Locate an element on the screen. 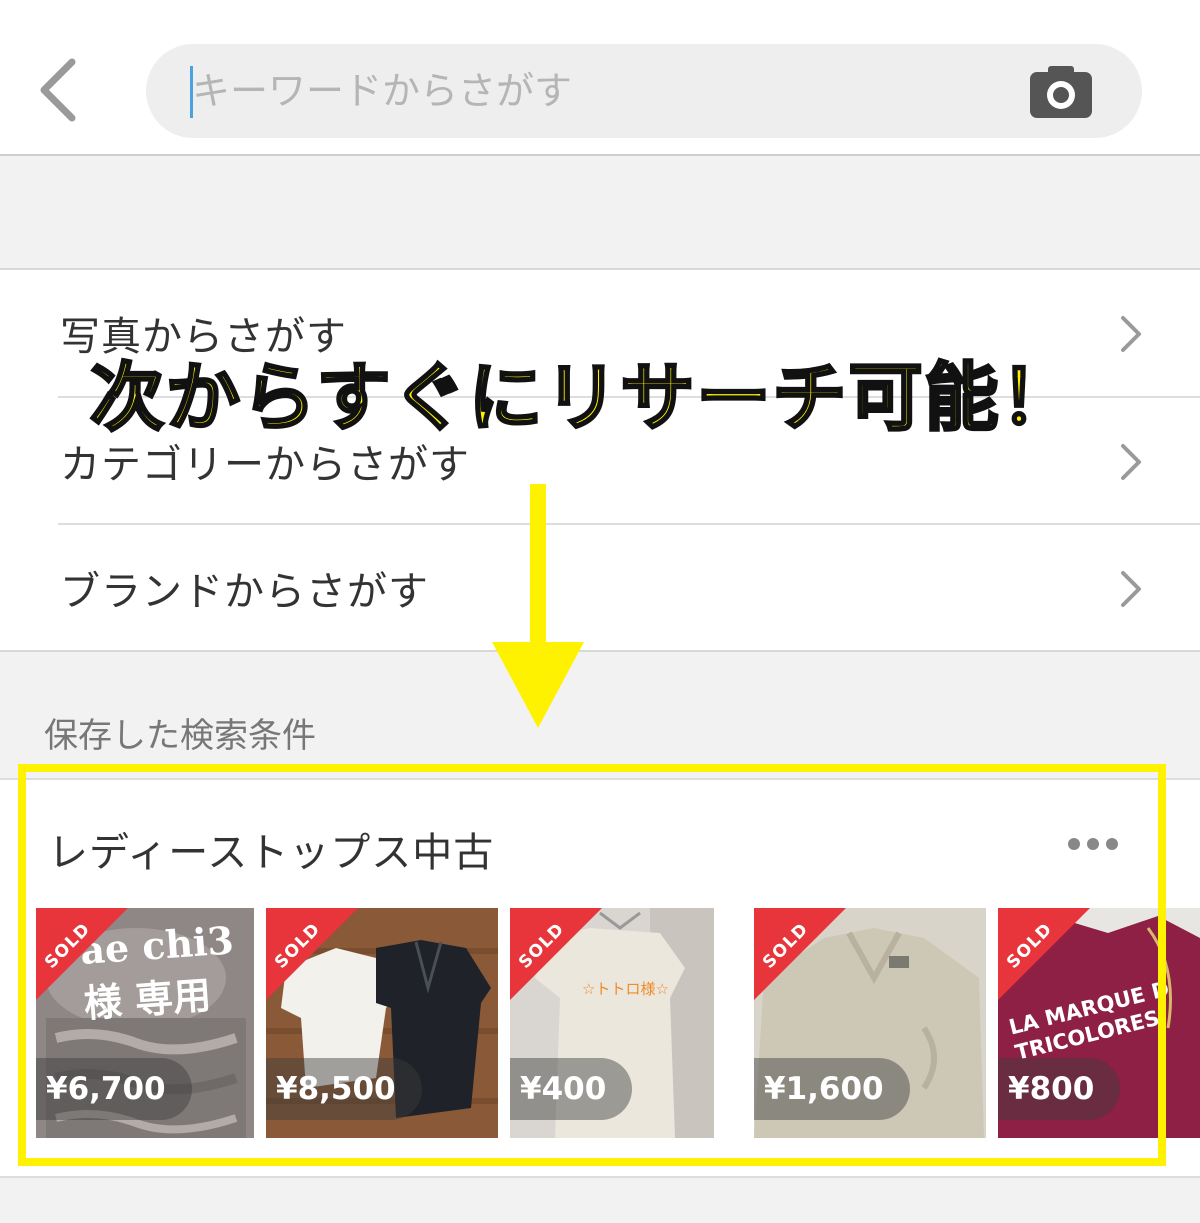 This screenshot has height=1223, width=1200. menu-item-label: ブランドからさがす is located at coordinates (244, 592).